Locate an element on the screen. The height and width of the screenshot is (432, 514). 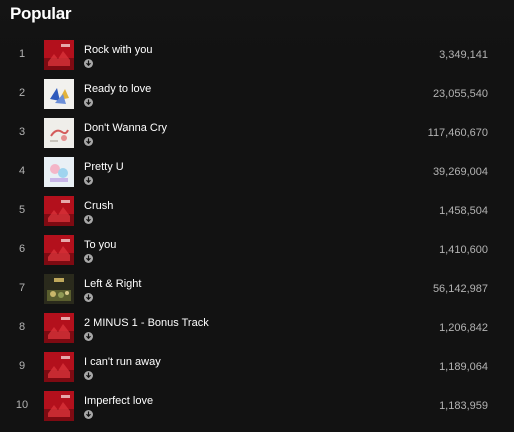
track-number: 3 is located at coordinates (22, 132).